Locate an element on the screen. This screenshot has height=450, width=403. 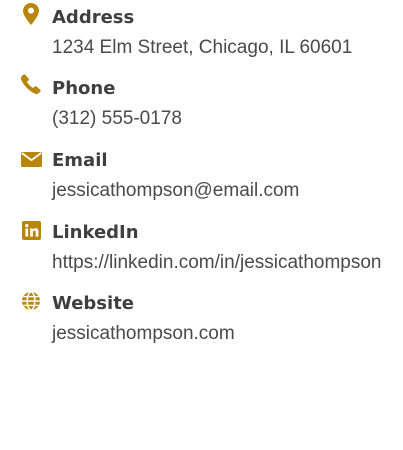
phone-label: Phone is located at coordinates (84, 88).